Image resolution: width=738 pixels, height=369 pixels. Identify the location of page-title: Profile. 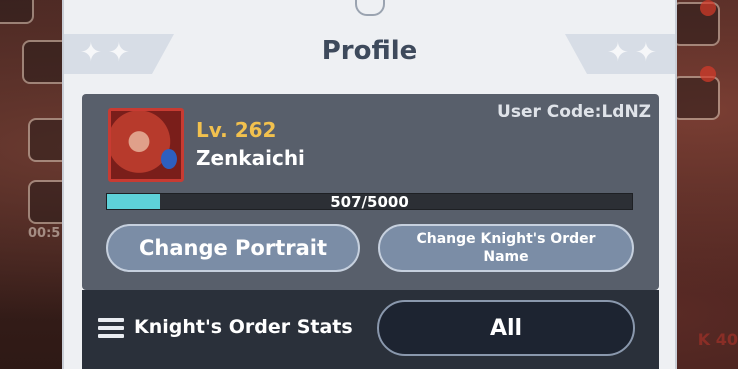
(369, 51).